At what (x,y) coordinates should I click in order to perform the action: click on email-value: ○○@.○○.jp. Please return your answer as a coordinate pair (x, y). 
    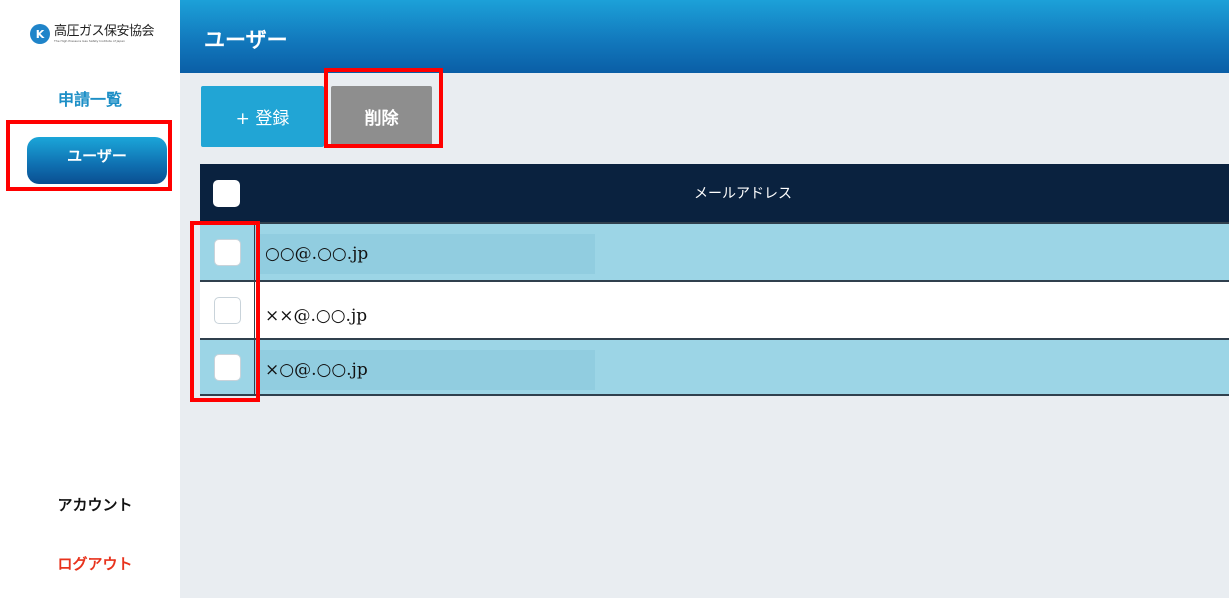
    Looking at the image, I should click on (427, 254).